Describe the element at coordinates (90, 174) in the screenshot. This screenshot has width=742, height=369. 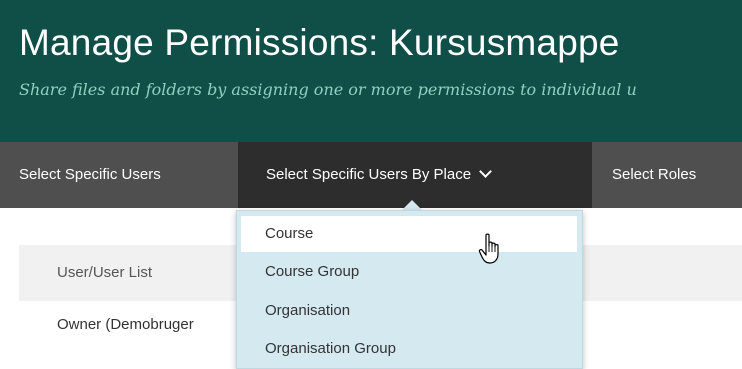
I see `tab-label: Select Specific Users` at that location.